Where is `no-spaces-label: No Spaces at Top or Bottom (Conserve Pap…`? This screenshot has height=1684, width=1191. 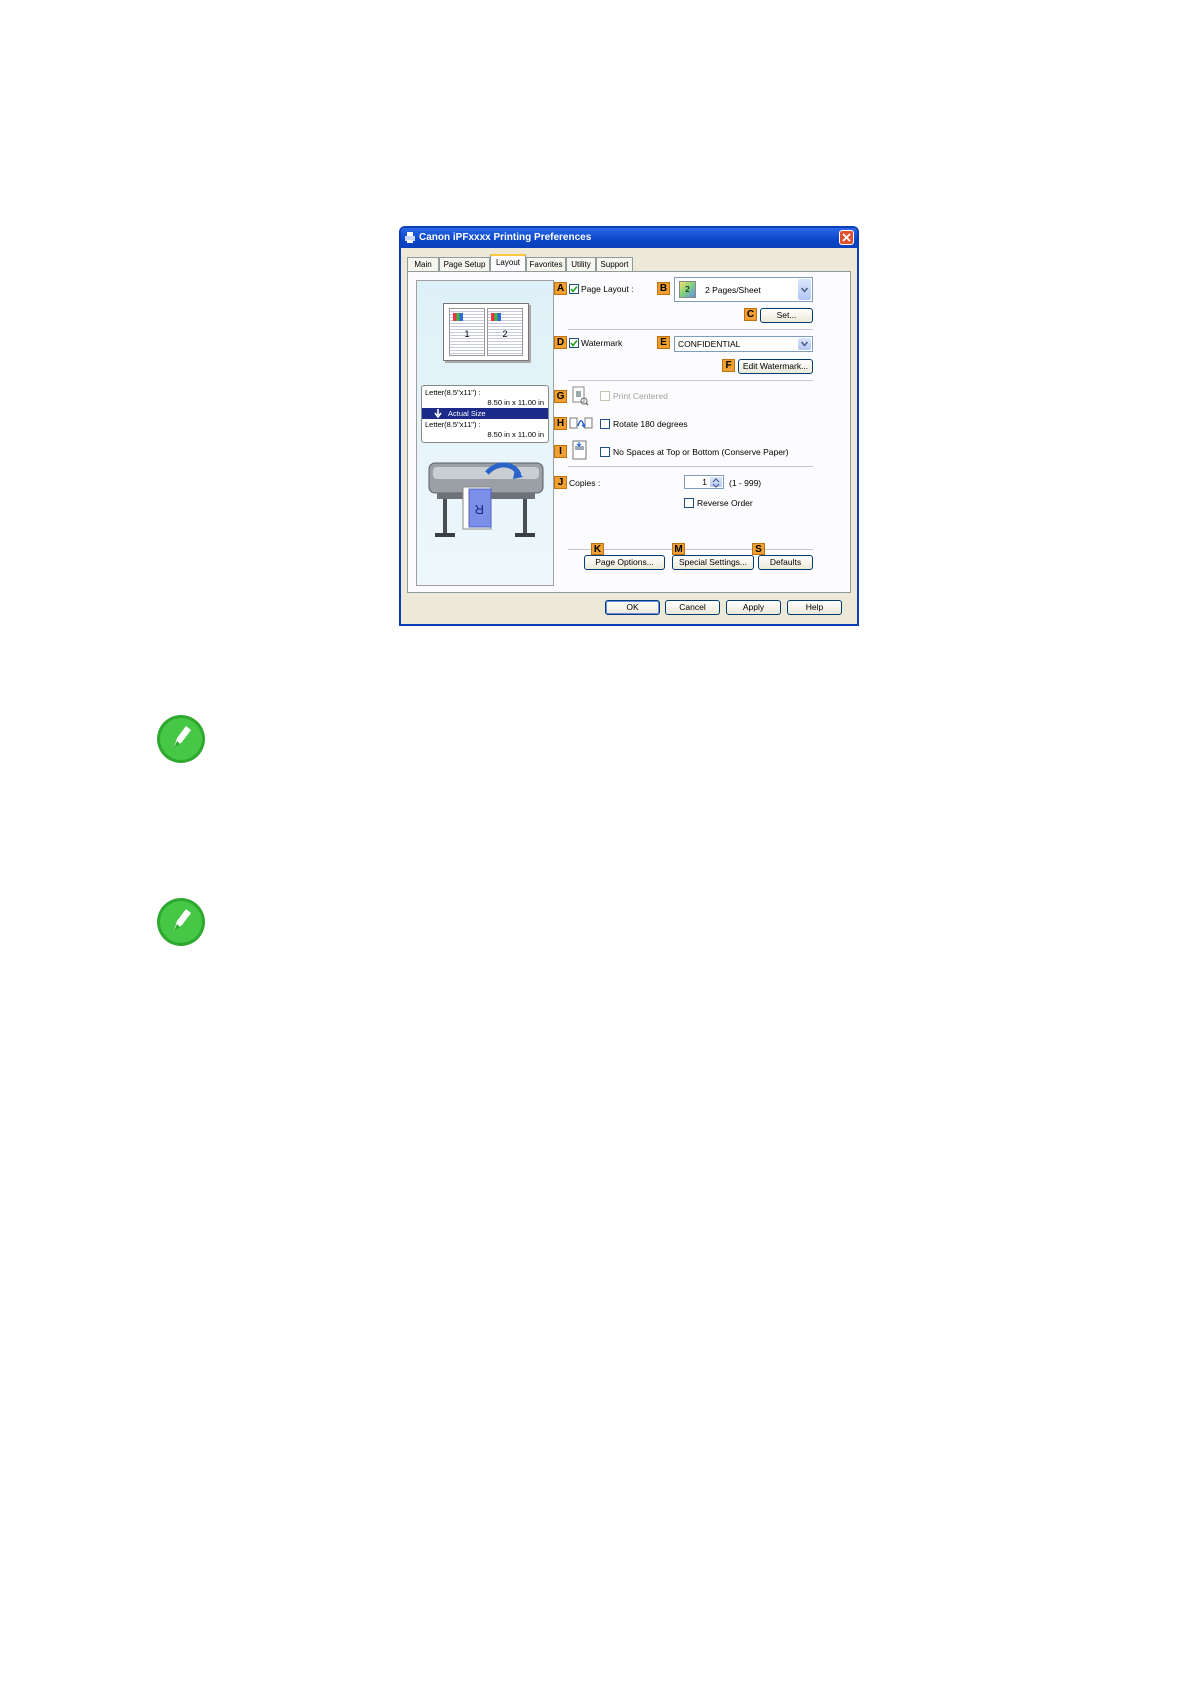 no-spaces-label: No Spaces at Top or Bottom (Conserve Pap… is located at coordinates (701, 452).